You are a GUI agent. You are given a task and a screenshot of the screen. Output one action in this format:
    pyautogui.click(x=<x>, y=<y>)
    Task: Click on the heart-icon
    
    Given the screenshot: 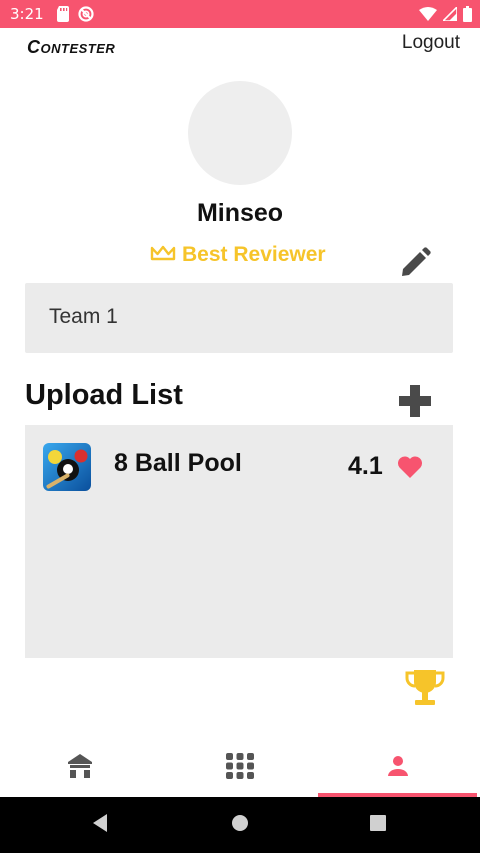 What is the action you would take?
    pyautogui.click(x=410, y=467)
    